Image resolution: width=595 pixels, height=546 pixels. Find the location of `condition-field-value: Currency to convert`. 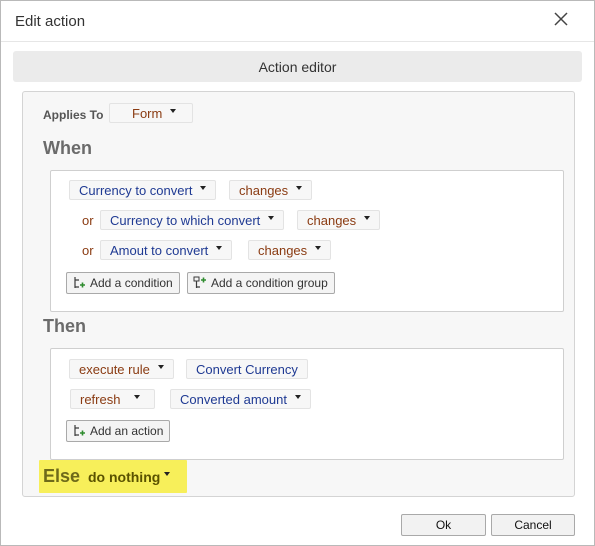

condition-field-value: Currency to convert is located at coordinates (136, 190).